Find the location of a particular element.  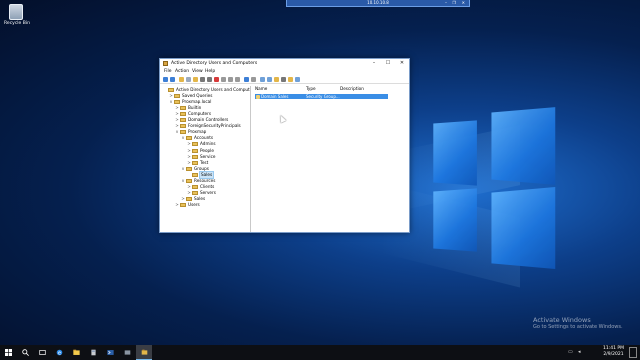

help-icon is located at coordinates (246, 79).